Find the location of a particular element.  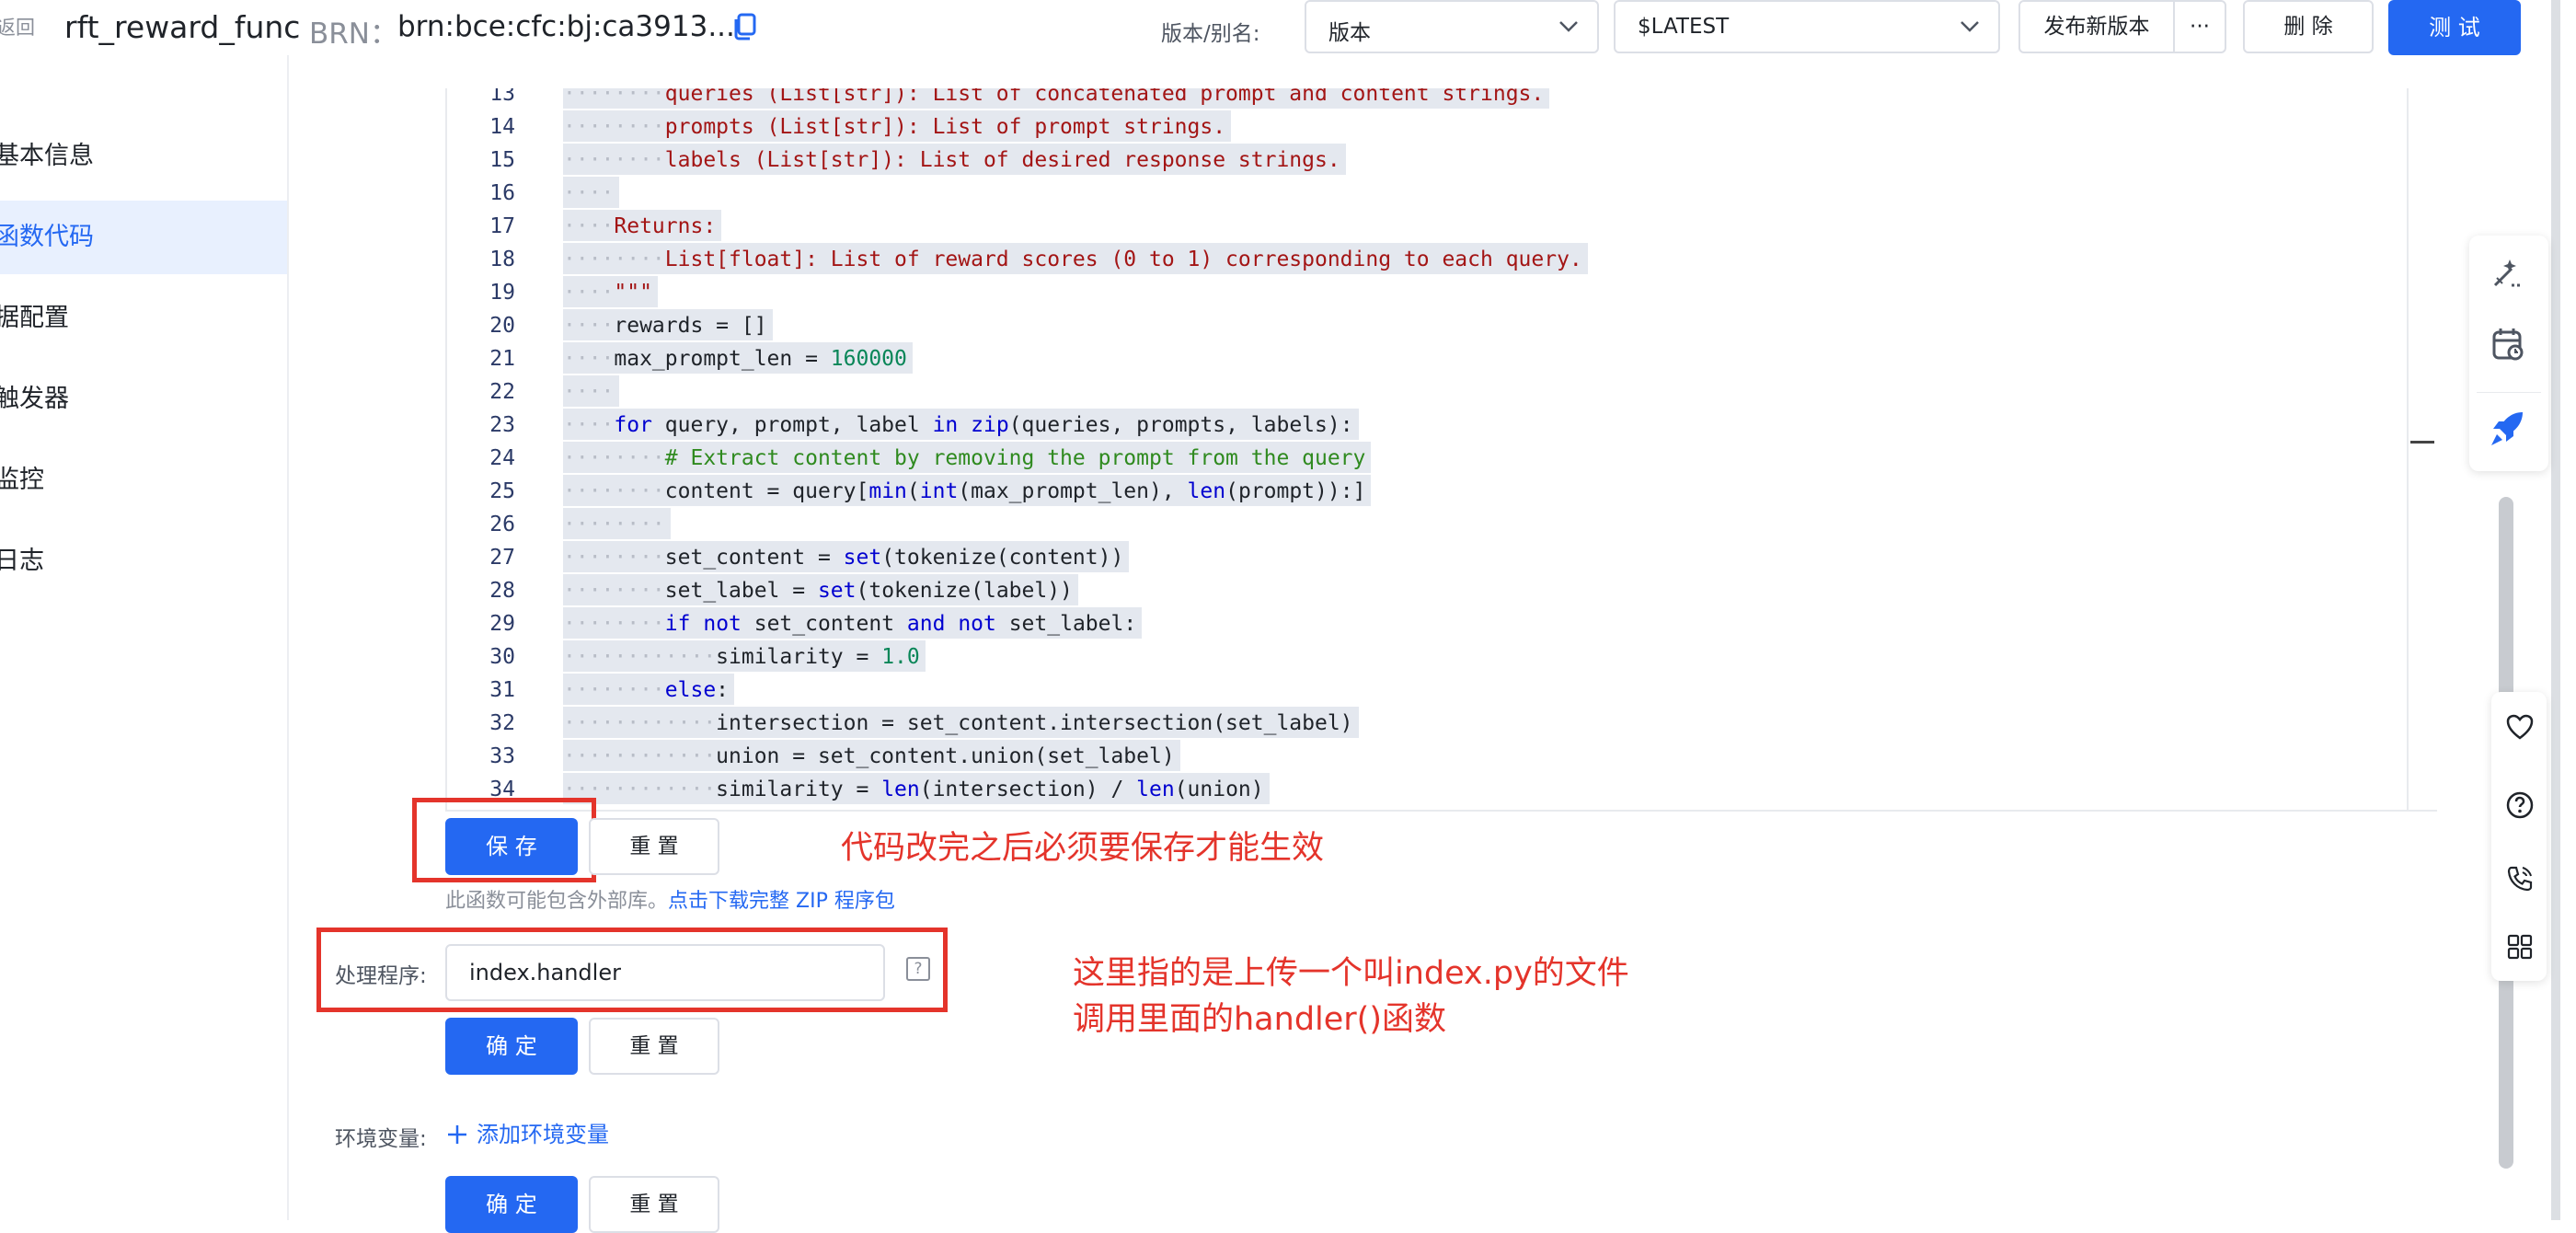

heart-icon is located at coordinates (2520, 727).